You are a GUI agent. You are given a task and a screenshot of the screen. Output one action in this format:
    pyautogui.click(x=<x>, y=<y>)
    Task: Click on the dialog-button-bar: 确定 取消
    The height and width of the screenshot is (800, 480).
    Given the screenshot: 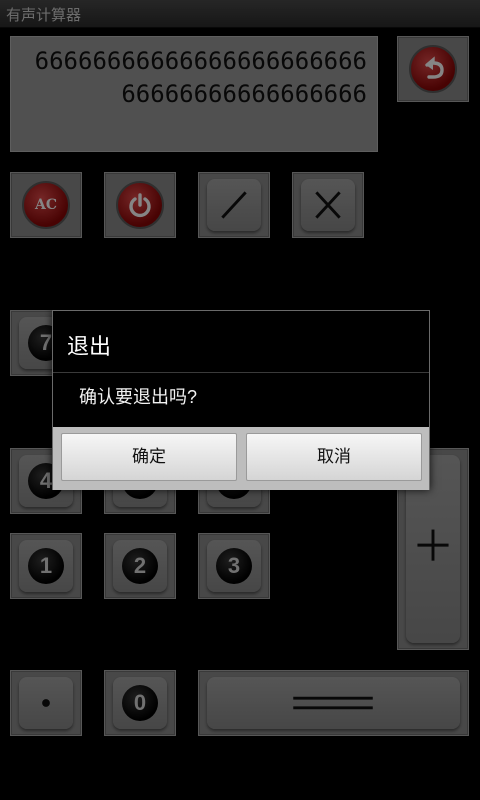 What is the action you would take?
    pyautogui.click(x=241, y=458)
    